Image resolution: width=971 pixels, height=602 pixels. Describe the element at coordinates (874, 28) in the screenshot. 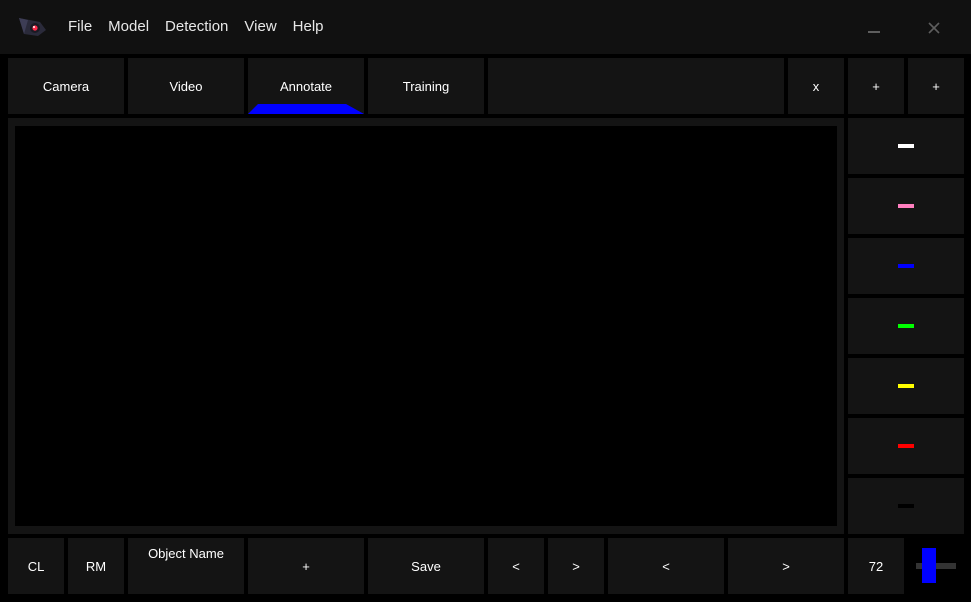

I see `minimize-button` at that location.